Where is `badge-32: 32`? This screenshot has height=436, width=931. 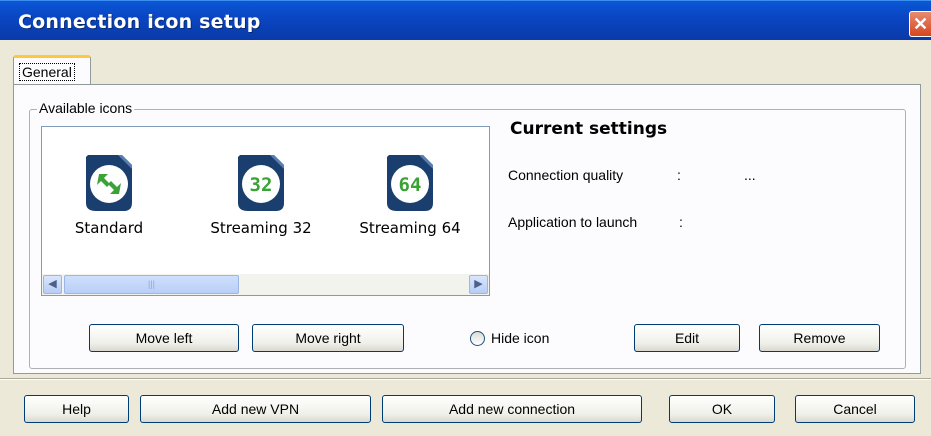
badge-32: 32 is located at coordinates (261, 185).